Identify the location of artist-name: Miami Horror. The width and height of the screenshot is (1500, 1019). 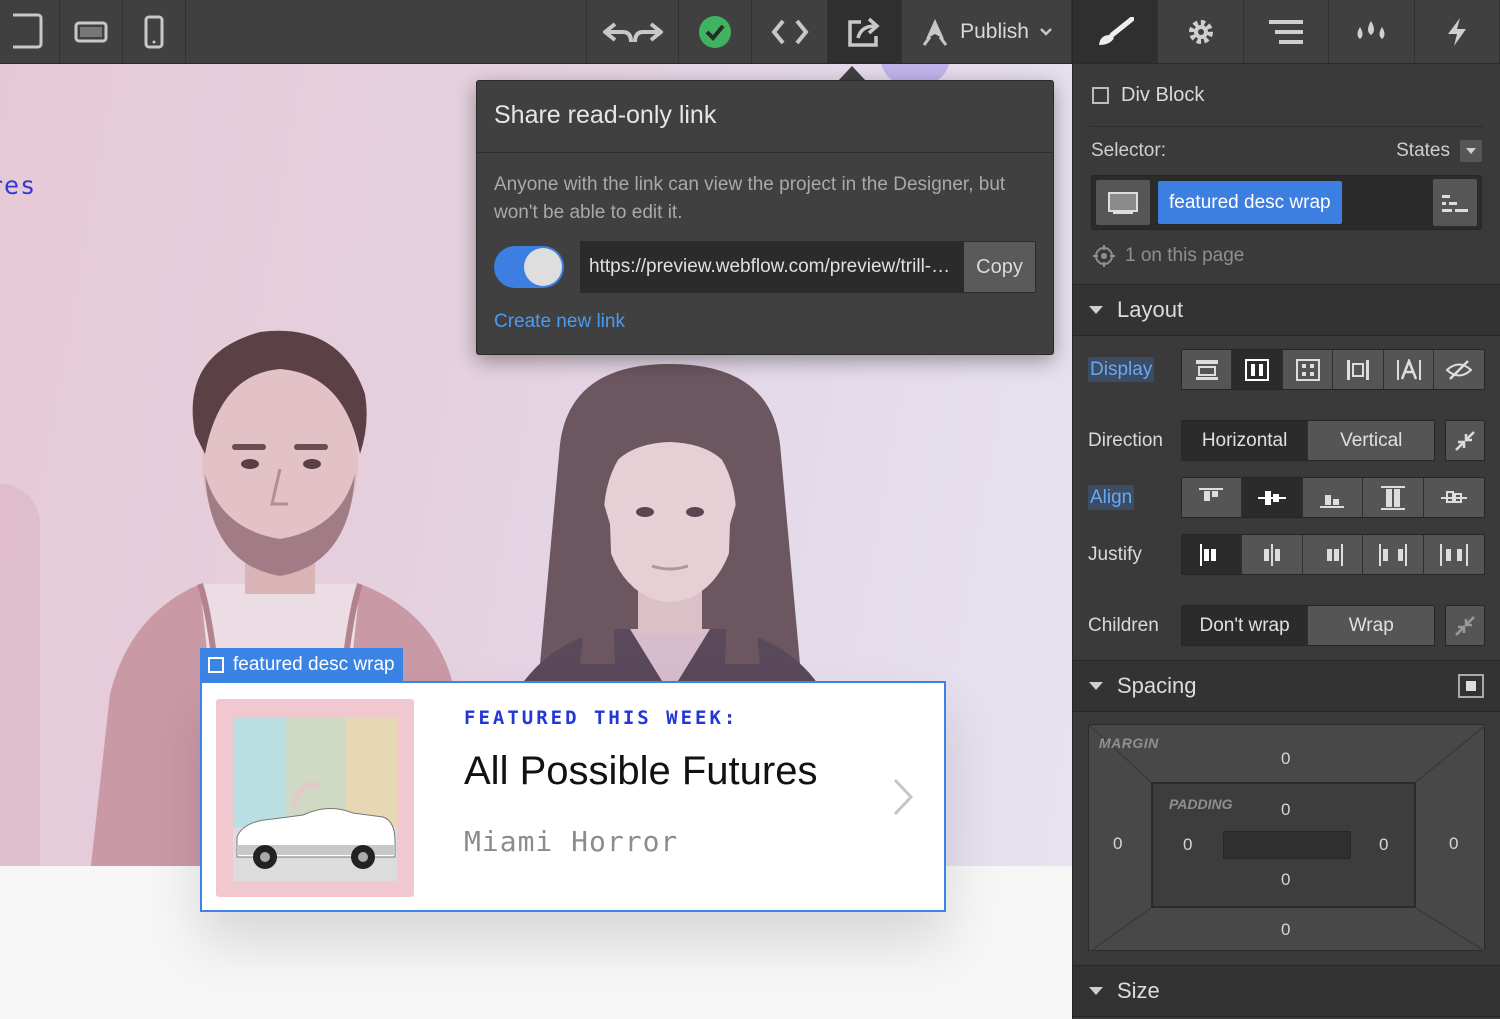
(571, 841).